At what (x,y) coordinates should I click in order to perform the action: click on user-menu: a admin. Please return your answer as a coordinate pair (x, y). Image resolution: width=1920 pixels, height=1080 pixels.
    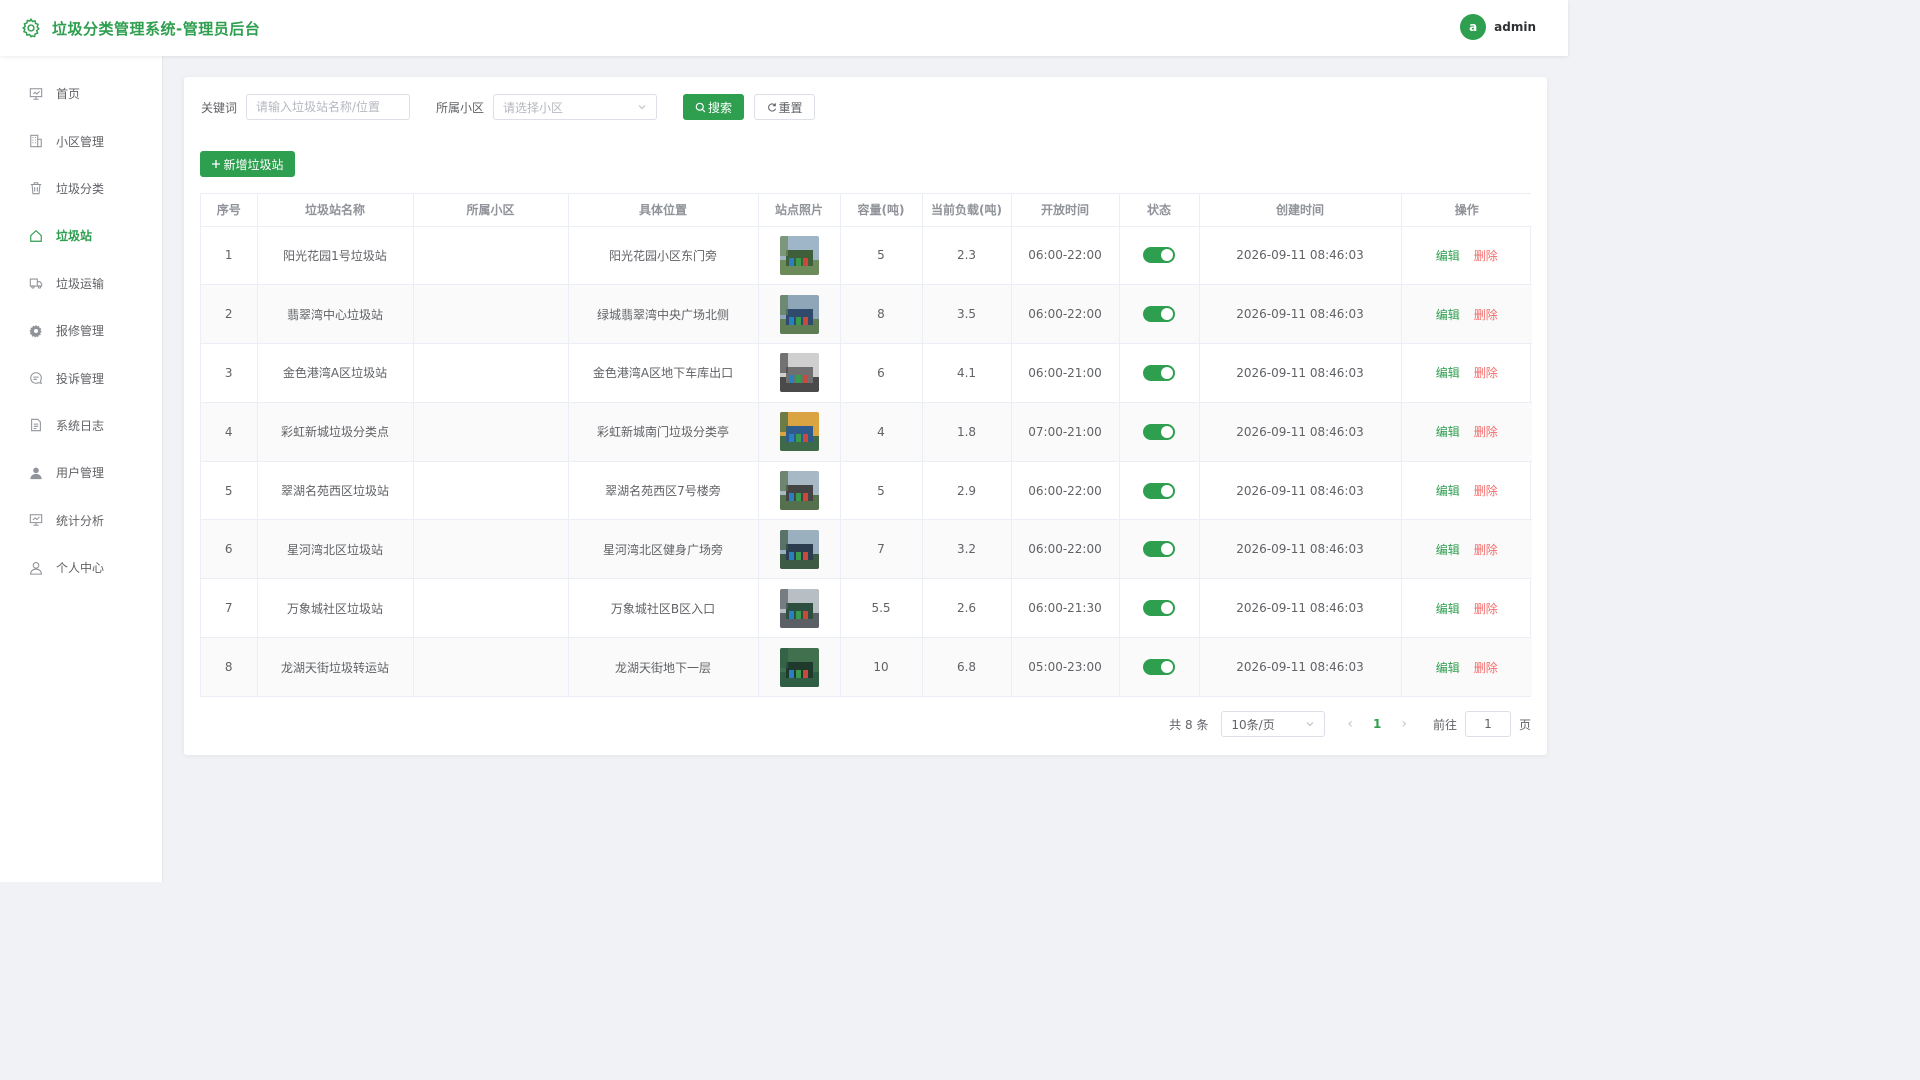
    Looking at the image, I should click on (1498, 27).